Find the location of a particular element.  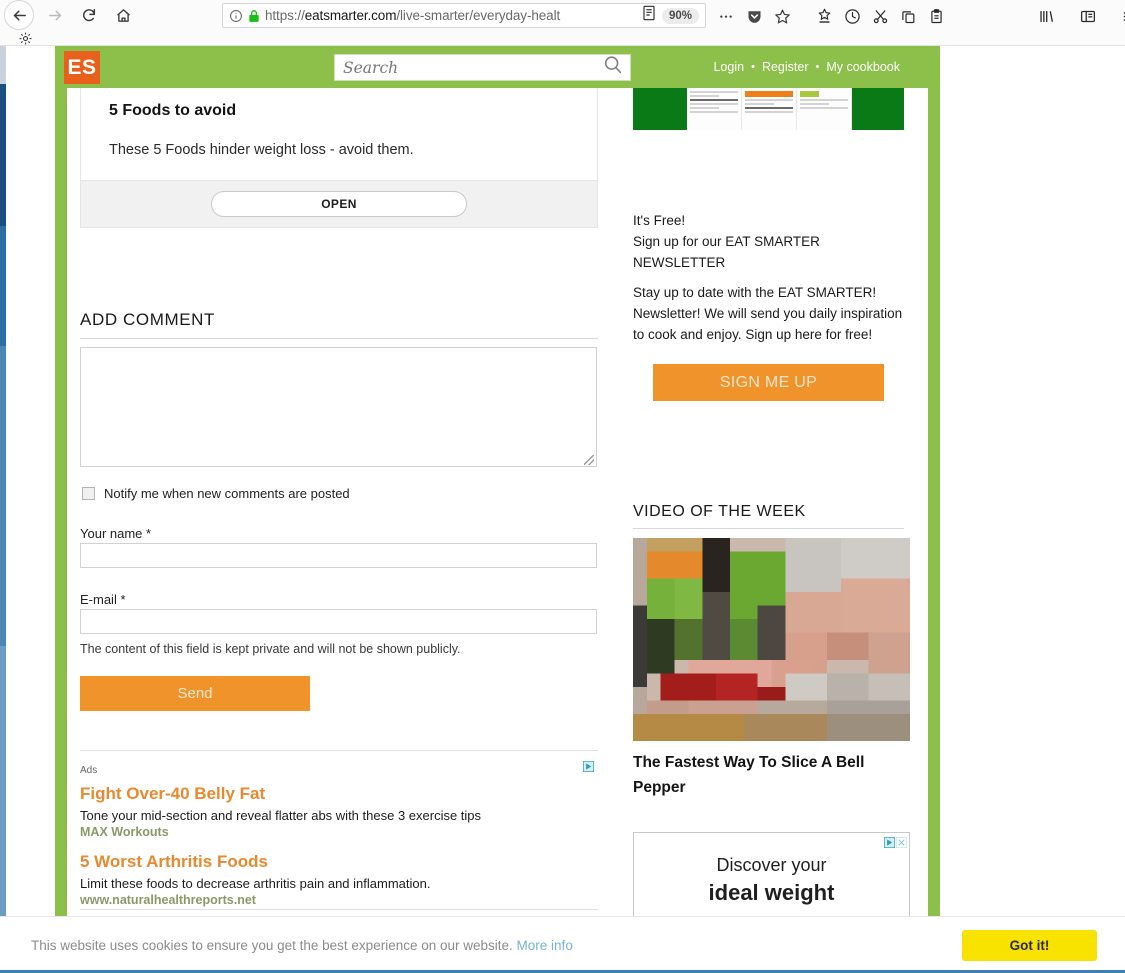

left-green-strip is located at coordinates (61, 502).